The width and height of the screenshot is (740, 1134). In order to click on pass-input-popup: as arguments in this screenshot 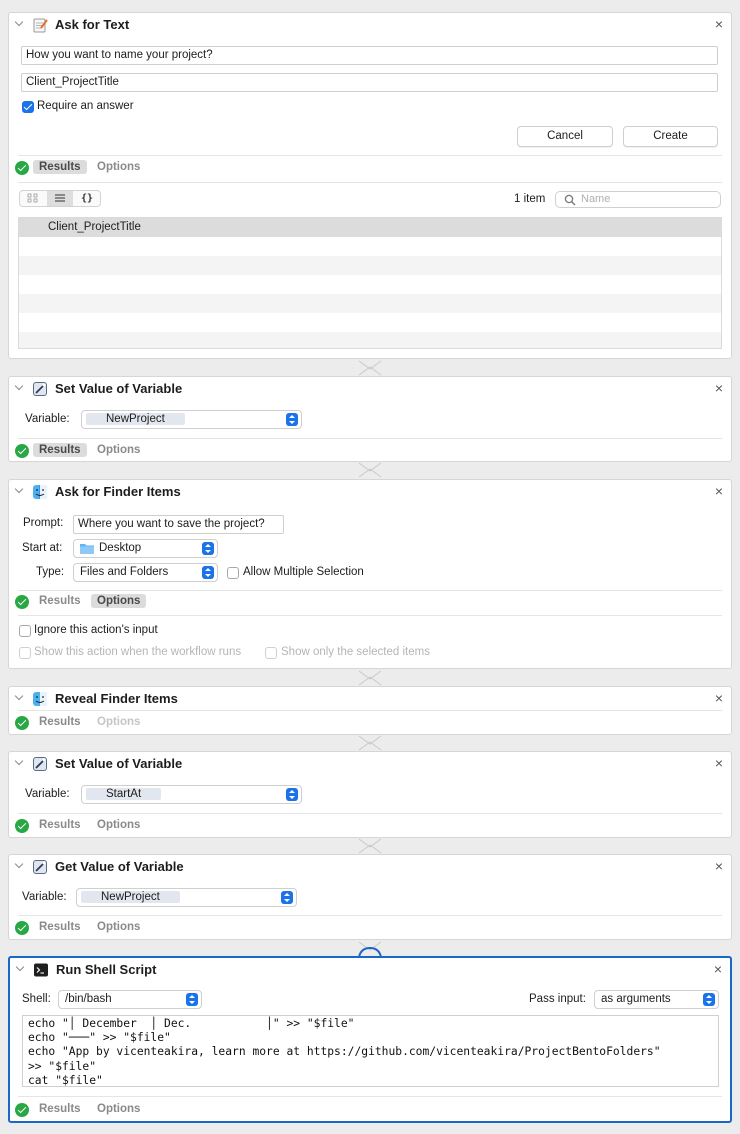, I will do `click(656, 999)`.